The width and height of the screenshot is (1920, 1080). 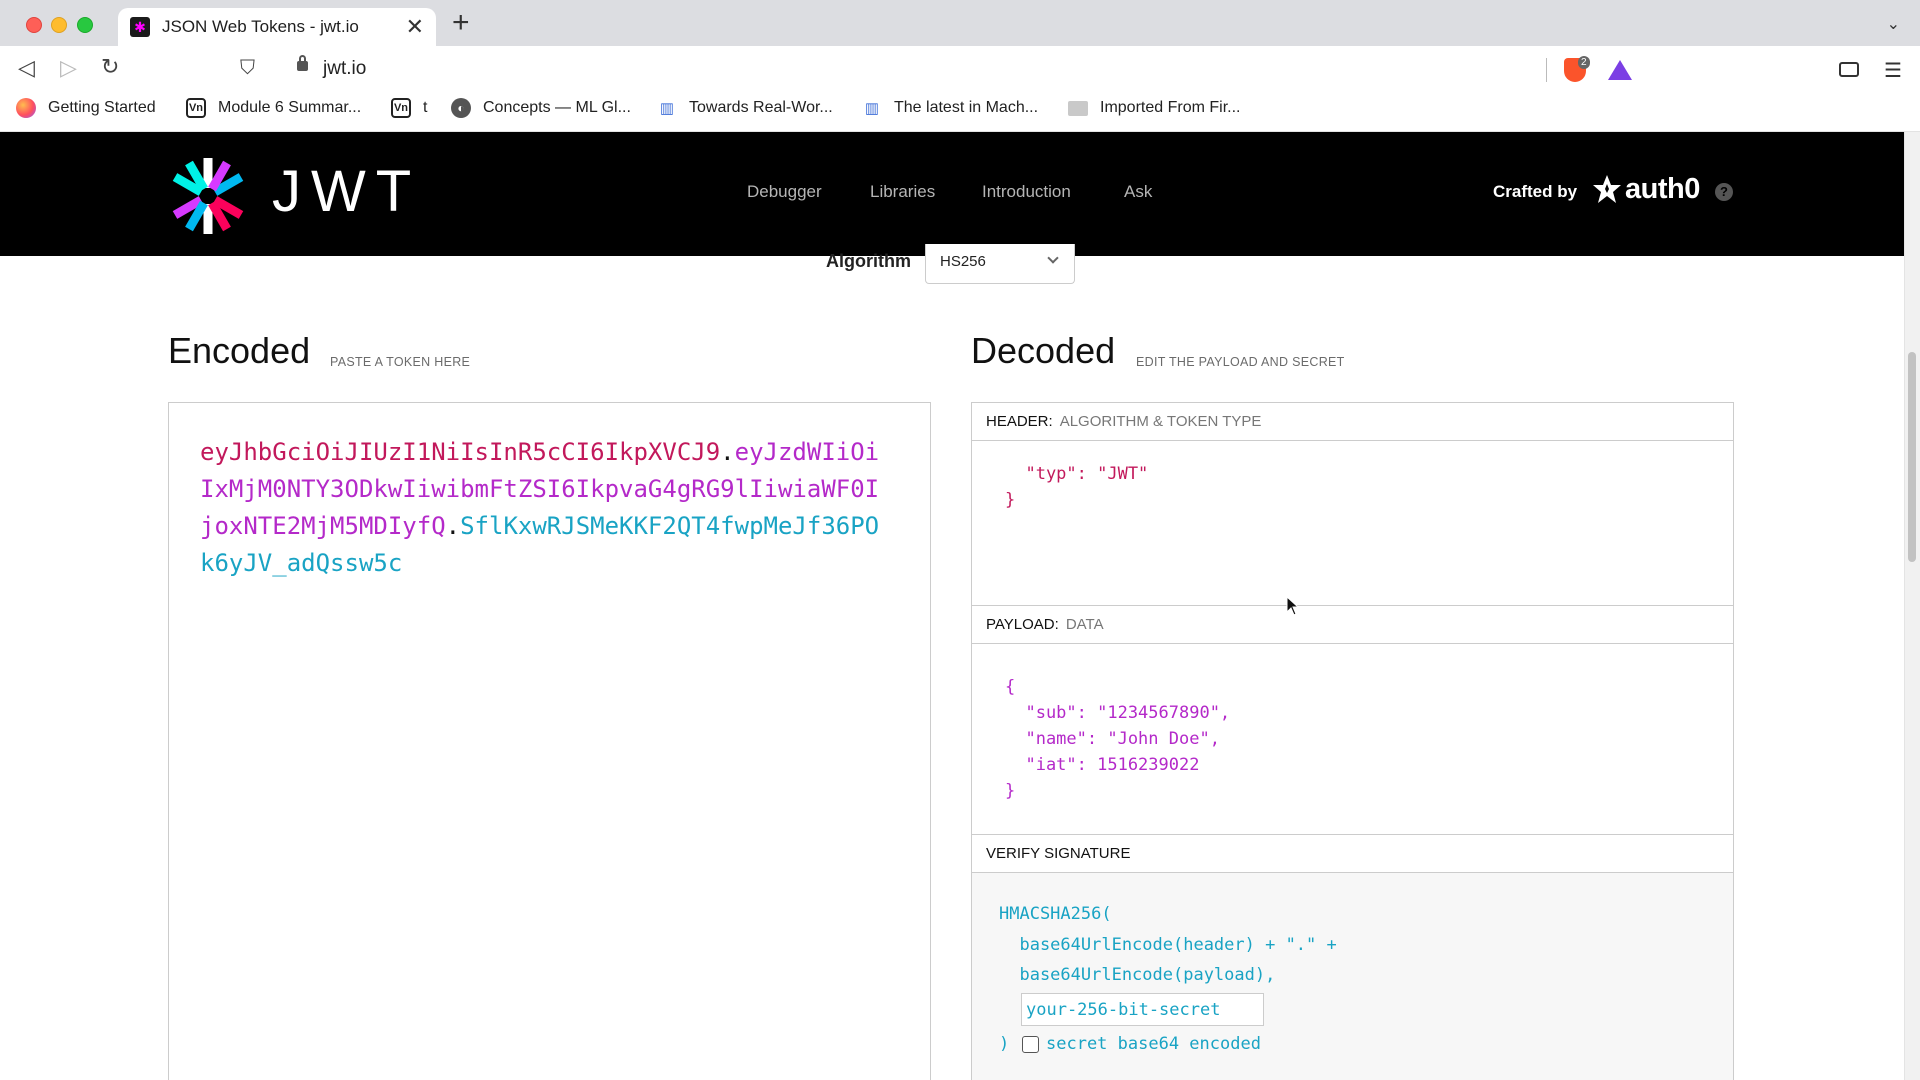 I want to click on payload-section-head: PAYLOAD: DATA, so click(x=1352, y=625).